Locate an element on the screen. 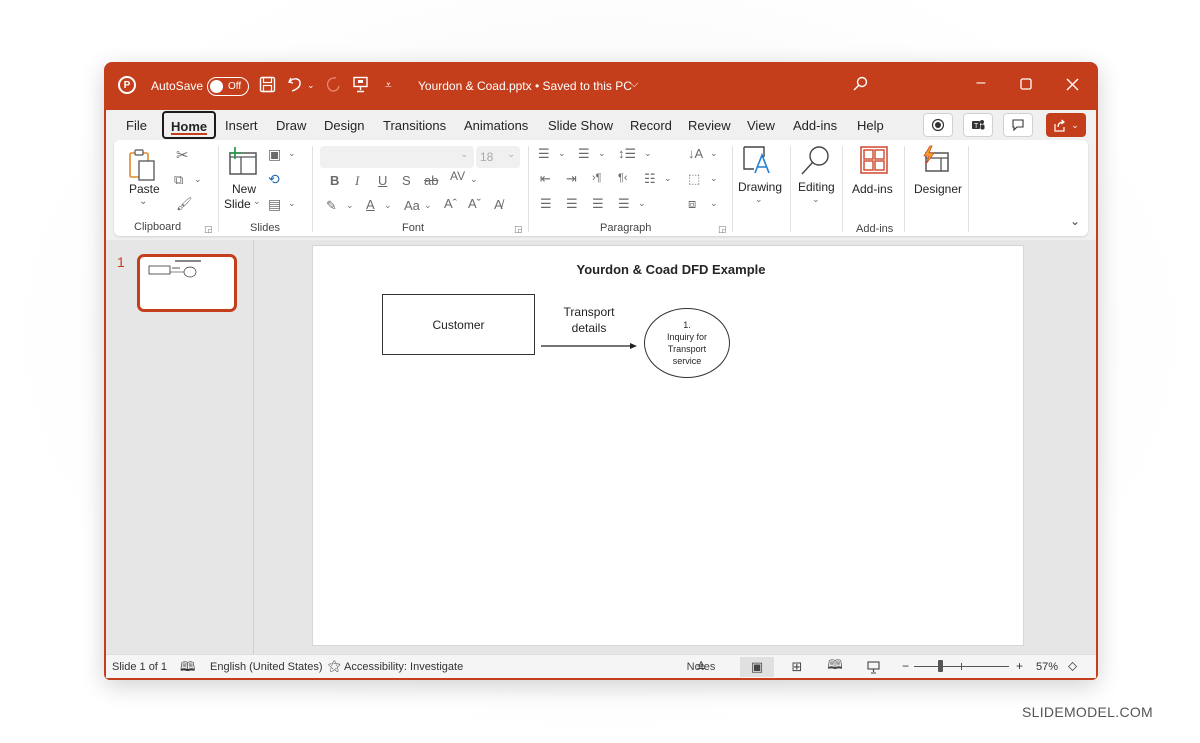  editing-dropdown-icon: ⌄ is located at coordinates (816, 199).